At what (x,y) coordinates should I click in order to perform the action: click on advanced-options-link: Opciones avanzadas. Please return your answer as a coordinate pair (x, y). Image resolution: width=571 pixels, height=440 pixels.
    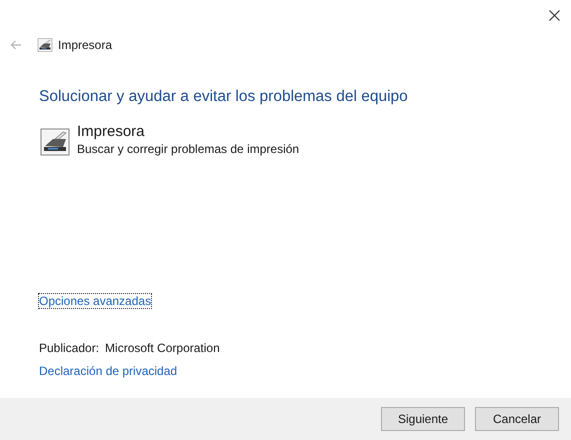
    Looking at the image, I should click on (95, 301).